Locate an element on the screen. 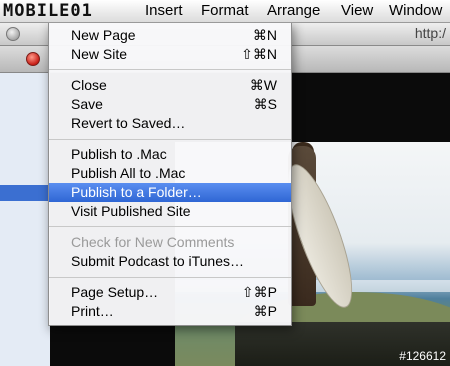 The image size is (450, 366). menu-format: Format is located at coordinates (225, 11).